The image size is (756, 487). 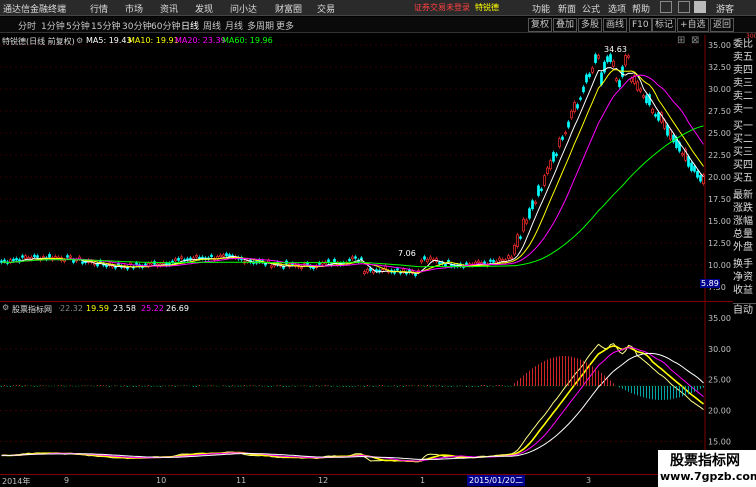 I want to click on fuquan-button: 复权, so click(x=540, y=25).